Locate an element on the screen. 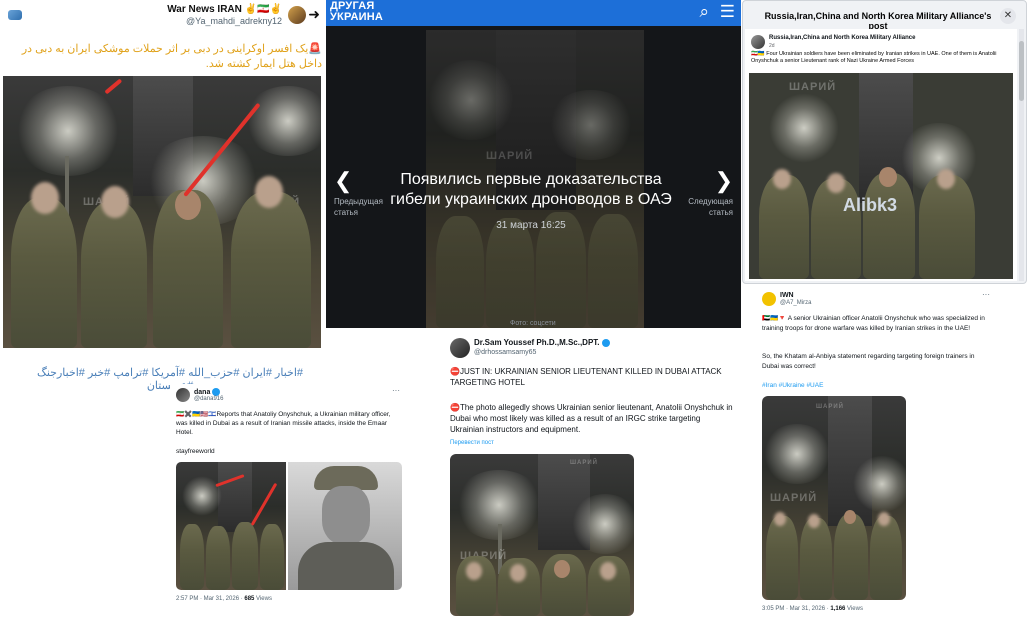  photo-caption: Фото: соцсети is located at coordinates (533, 323).